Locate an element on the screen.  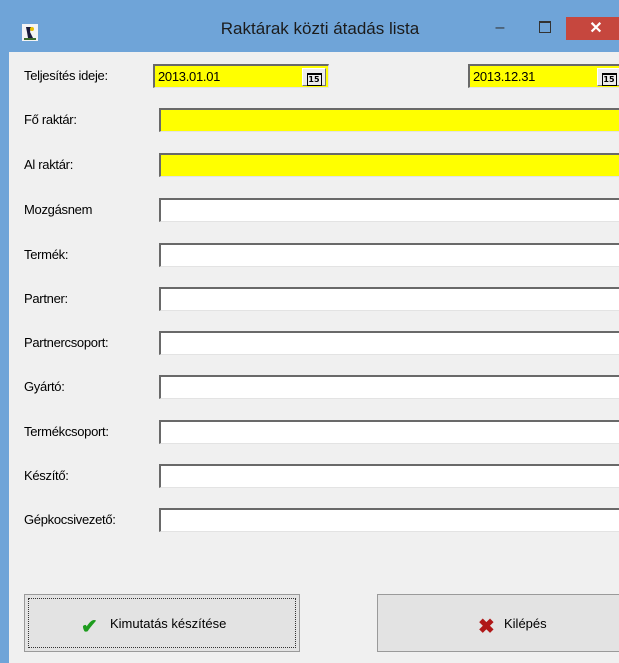
product-input is located at coordinates (389, 255).